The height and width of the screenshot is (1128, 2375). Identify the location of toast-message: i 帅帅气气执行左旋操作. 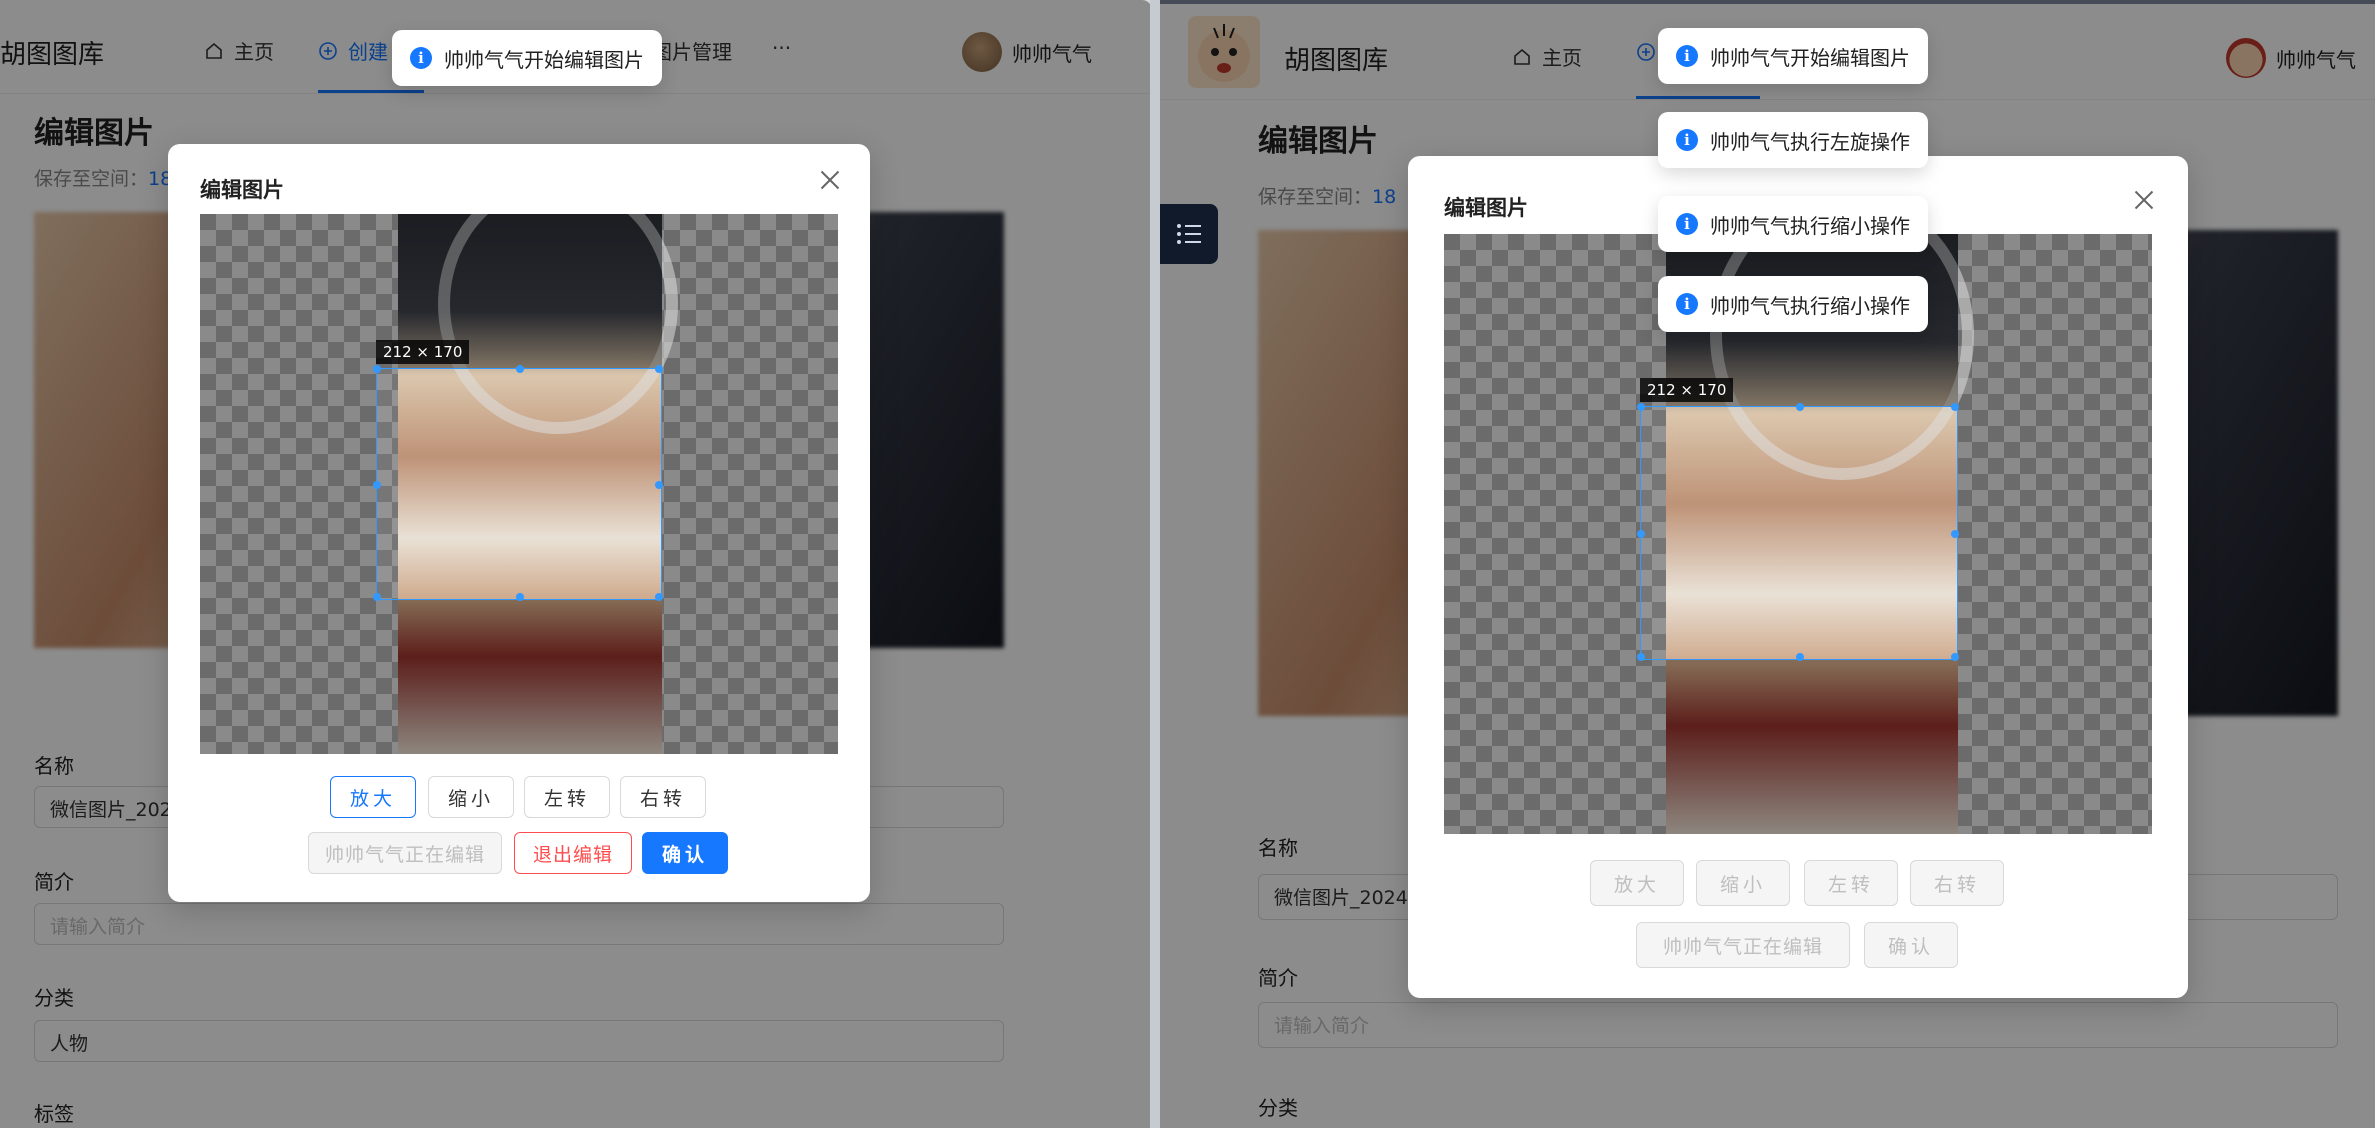
(1793, 140).